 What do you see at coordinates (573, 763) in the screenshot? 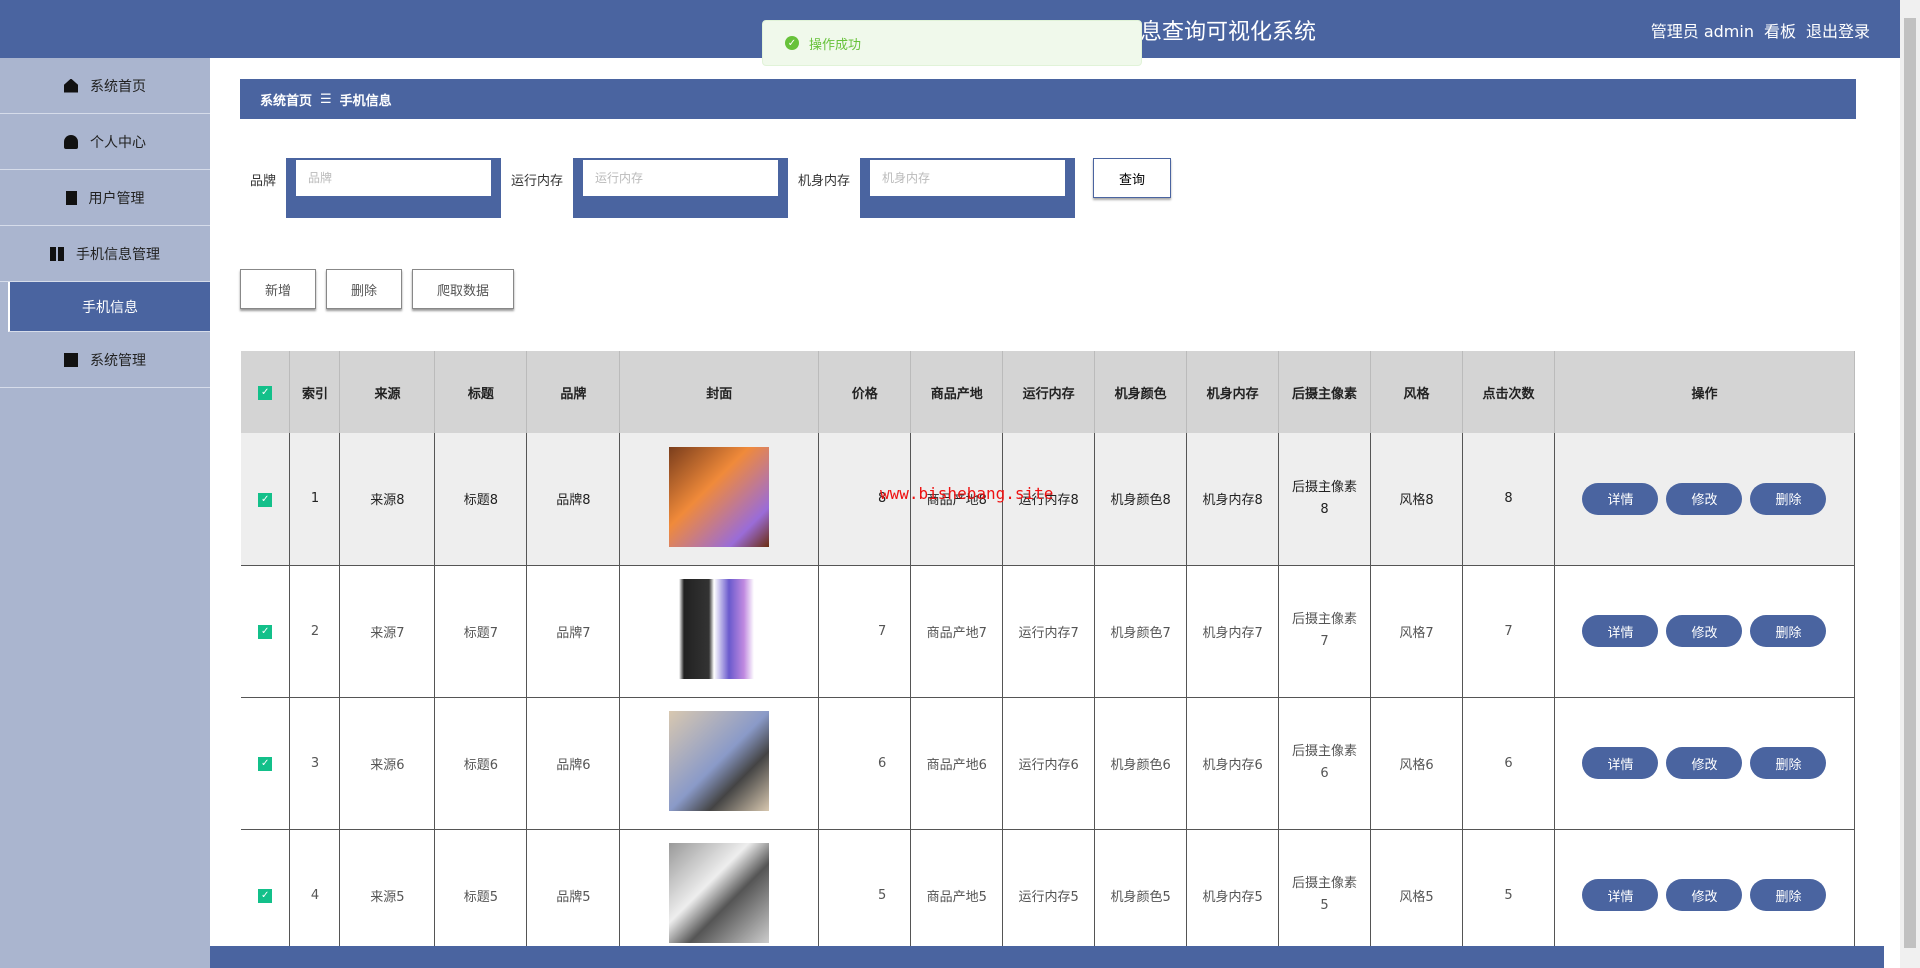
I see `cell-brand: 品牌6` at bounding box center [573, 763].